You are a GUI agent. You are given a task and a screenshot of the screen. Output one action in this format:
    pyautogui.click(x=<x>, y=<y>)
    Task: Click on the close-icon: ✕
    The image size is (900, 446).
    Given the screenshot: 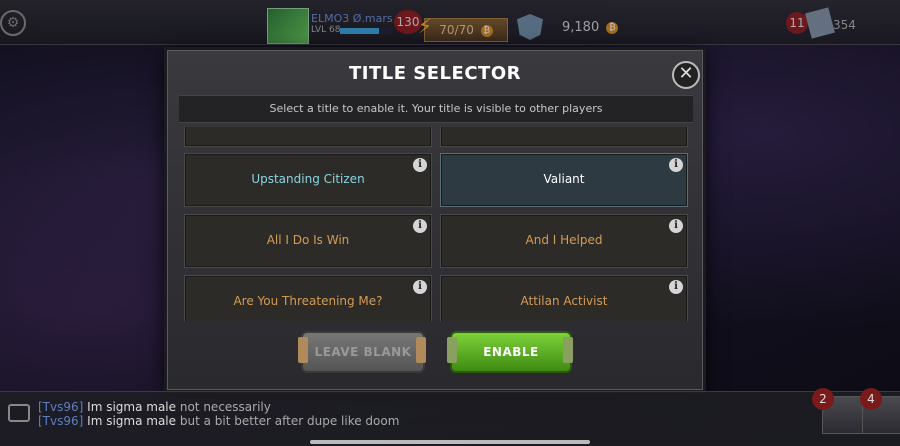 What is the action you would take?
    pyautogui.click(x=686, y=75)
    